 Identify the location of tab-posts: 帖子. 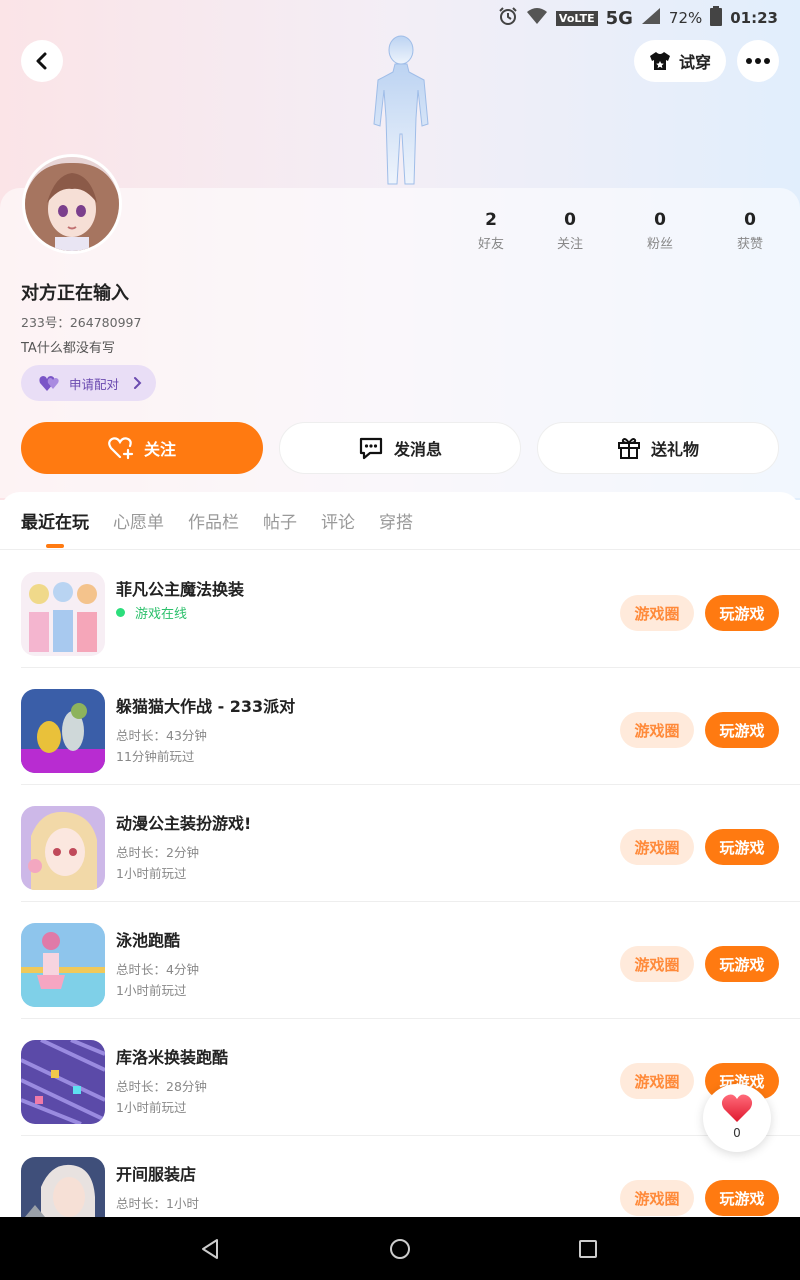
(280, 520).